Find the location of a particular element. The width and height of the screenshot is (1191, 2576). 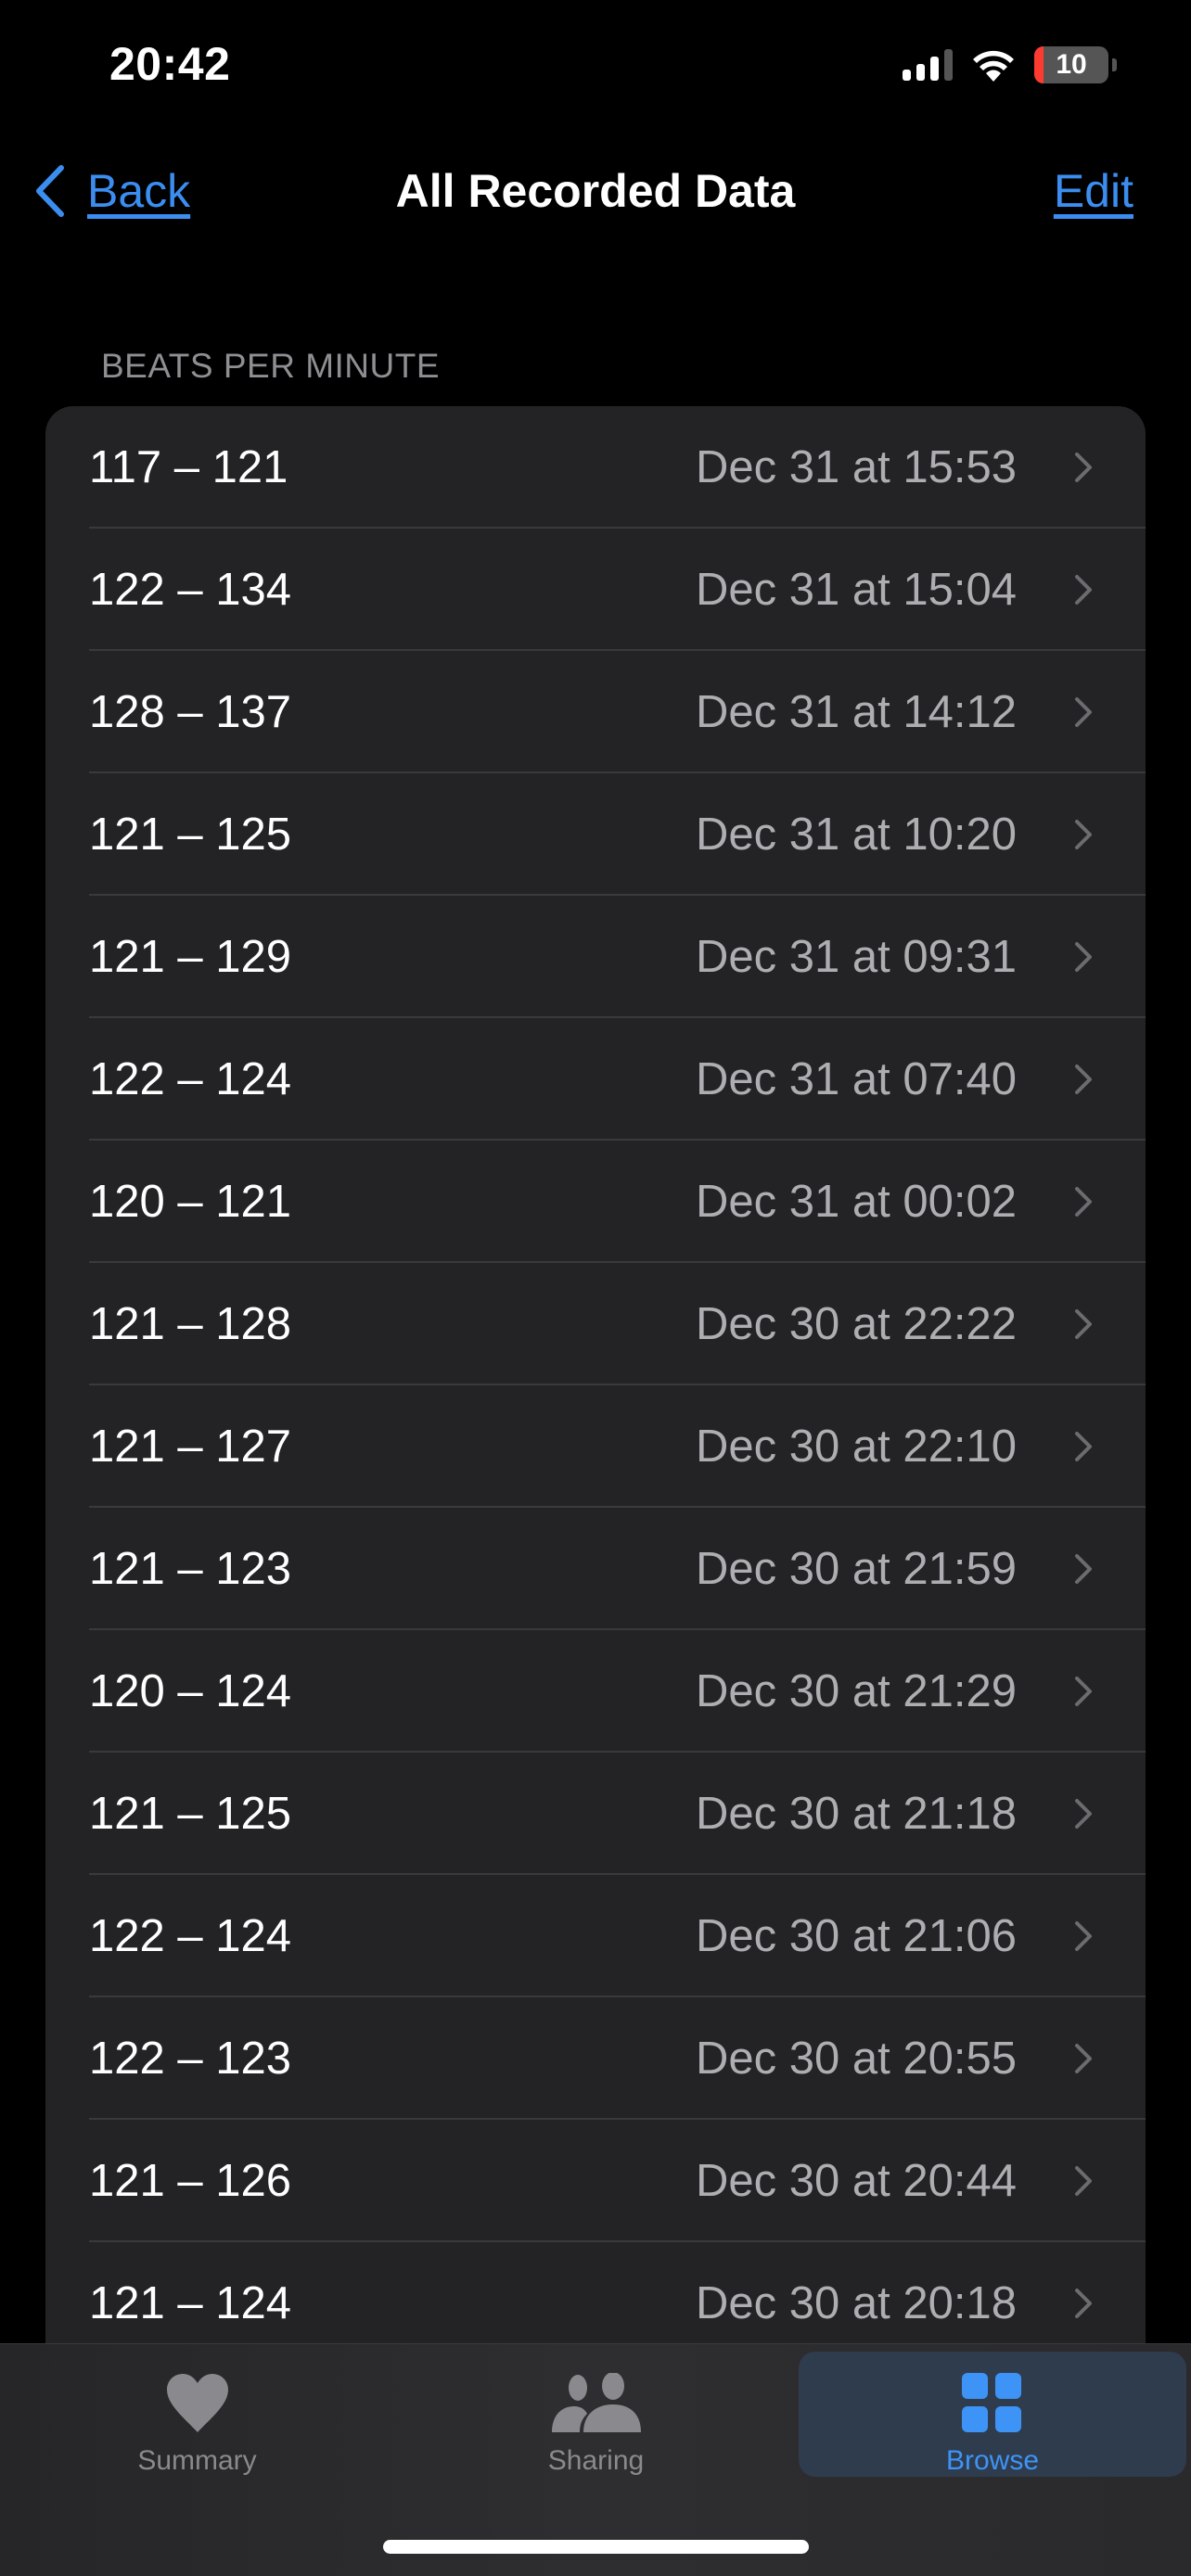

tab-sharing: Sharing is located at coordinates (596, 2414).